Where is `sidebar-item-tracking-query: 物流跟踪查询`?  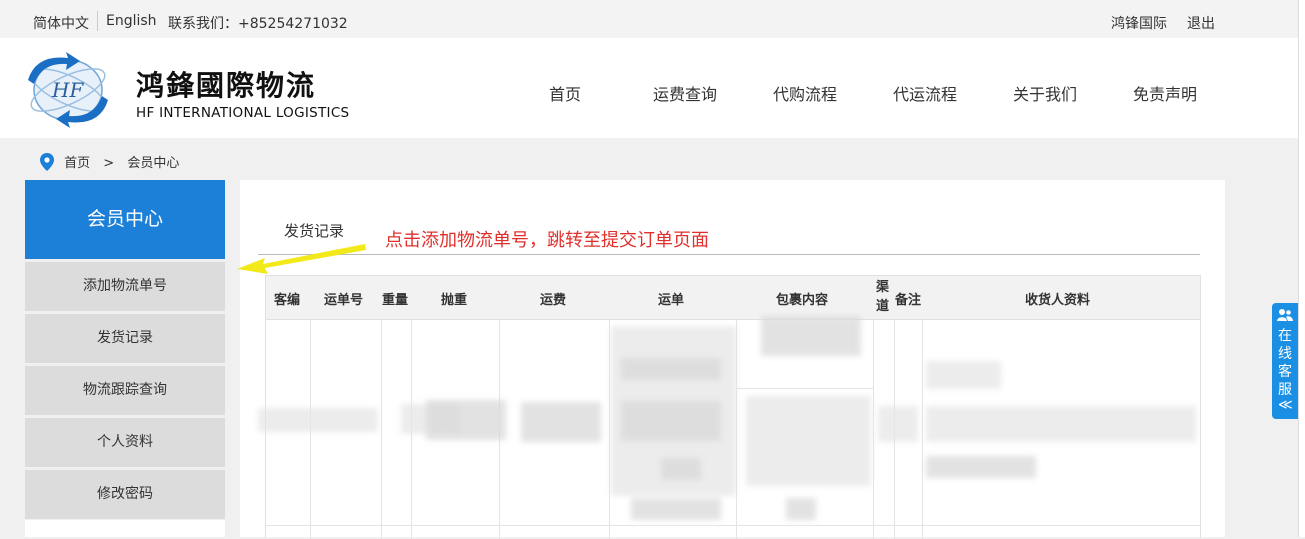 sidebar-item-tracking-query: 物流跟踪查询 is located at coordinates (125, 390).